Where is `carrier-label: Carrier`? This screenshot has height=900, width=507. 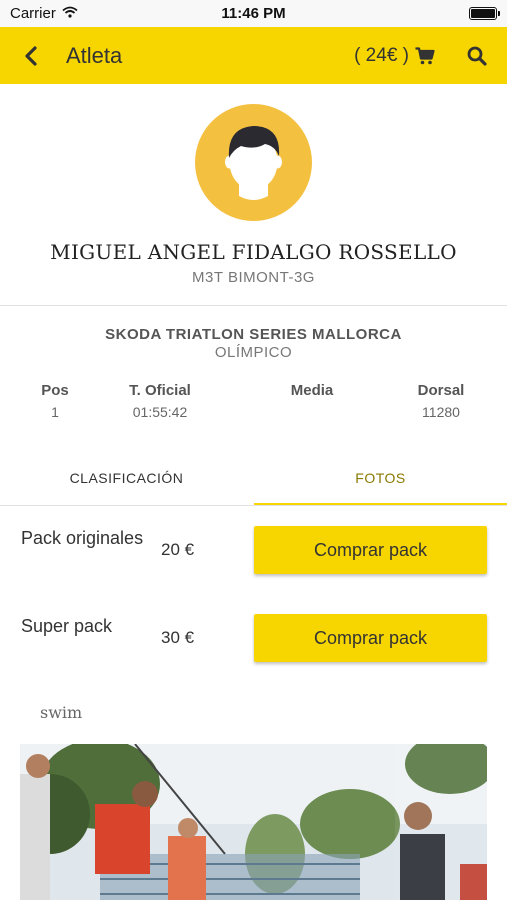
carrier-label: Carrier is located at coordinates (33, 13).